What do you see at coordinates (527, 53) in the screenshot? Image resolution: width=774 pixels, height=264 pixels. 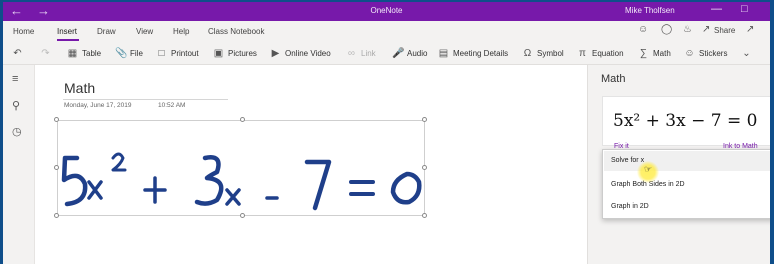 I see `symbol-icon: Ω` at bounding box center [527, 53].